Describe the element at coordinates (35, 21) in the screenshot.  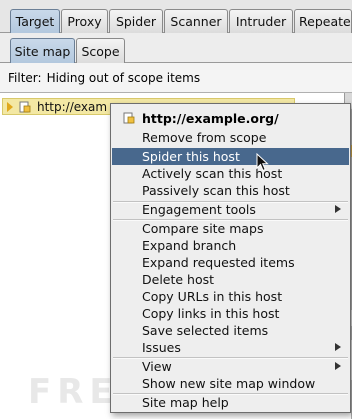
I see `tab-target: Target` at that location.